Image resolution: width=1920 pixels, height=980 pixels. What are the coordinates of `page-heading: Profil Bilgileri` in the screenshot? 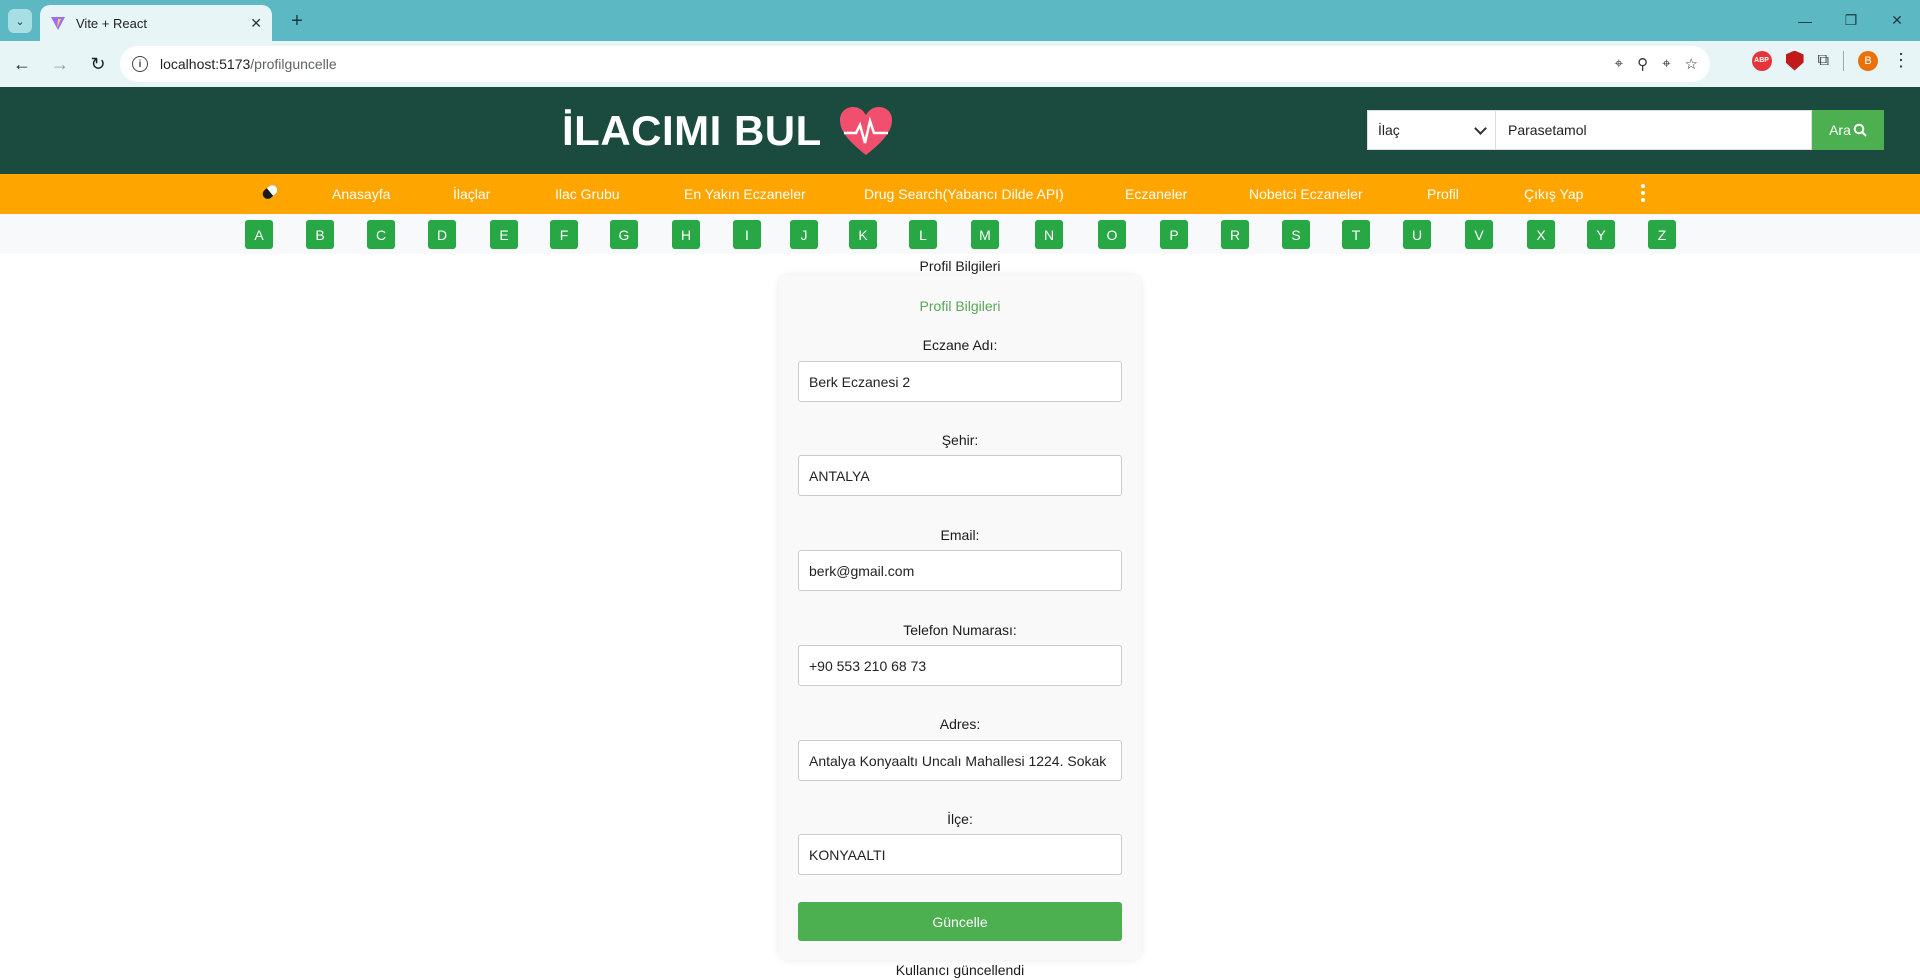 It's located at (960, 266).